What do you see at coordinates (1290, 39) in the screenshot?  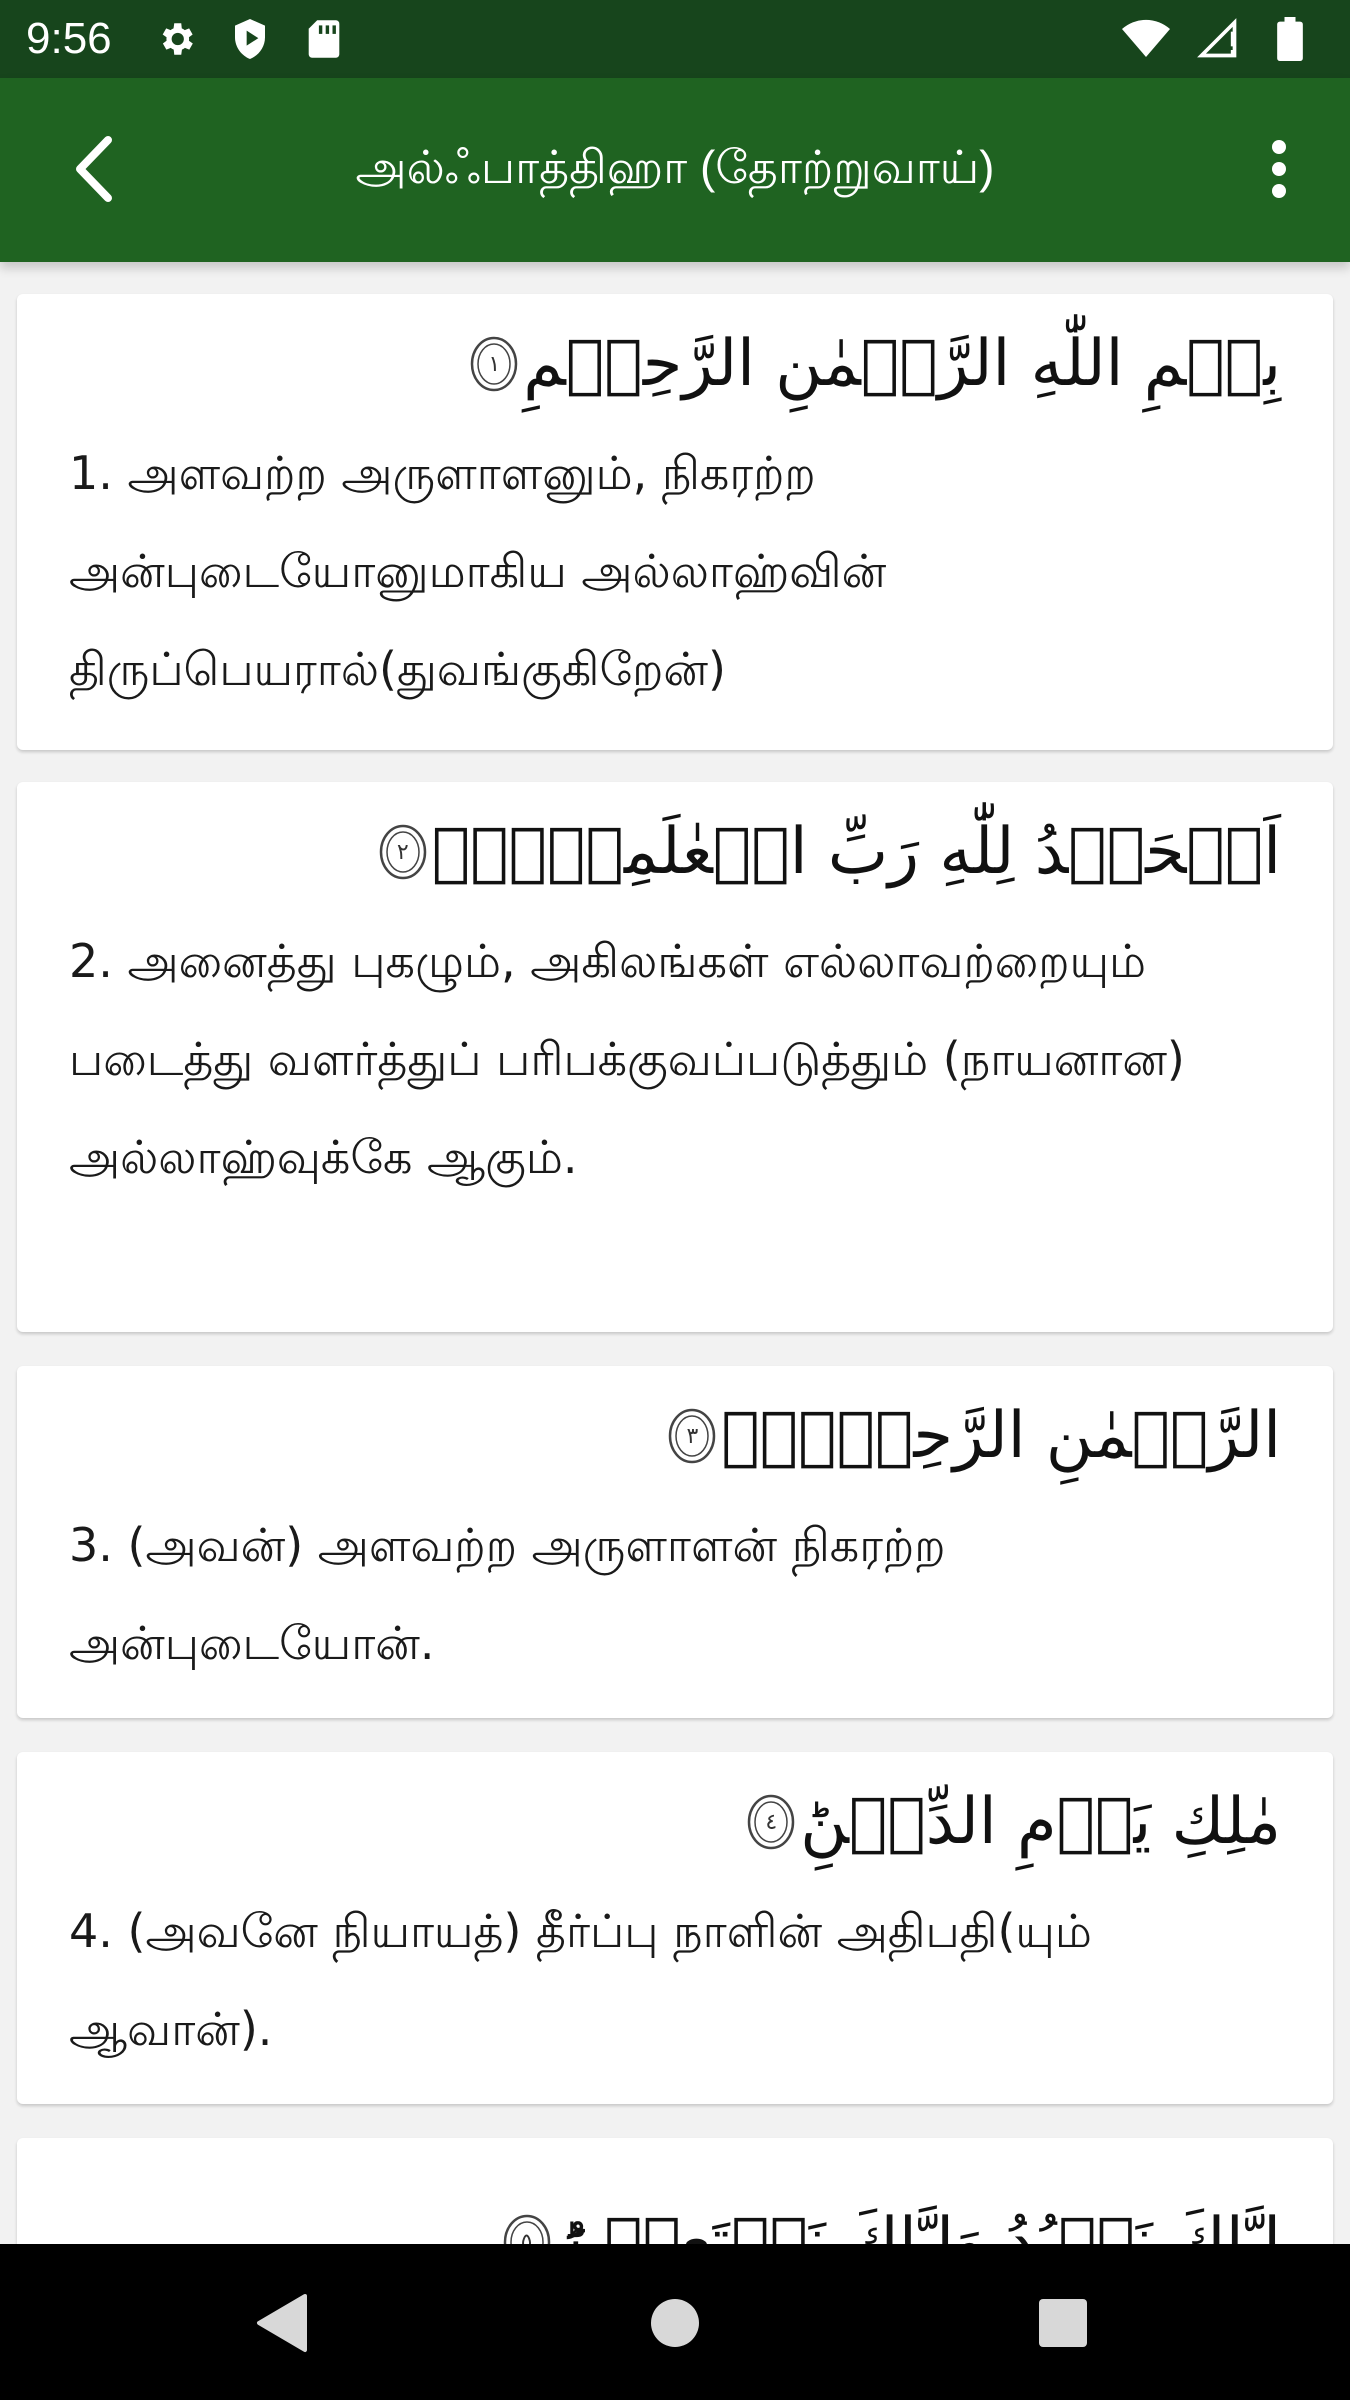 I see `battery-icon` at bounding box center [1290, 39].